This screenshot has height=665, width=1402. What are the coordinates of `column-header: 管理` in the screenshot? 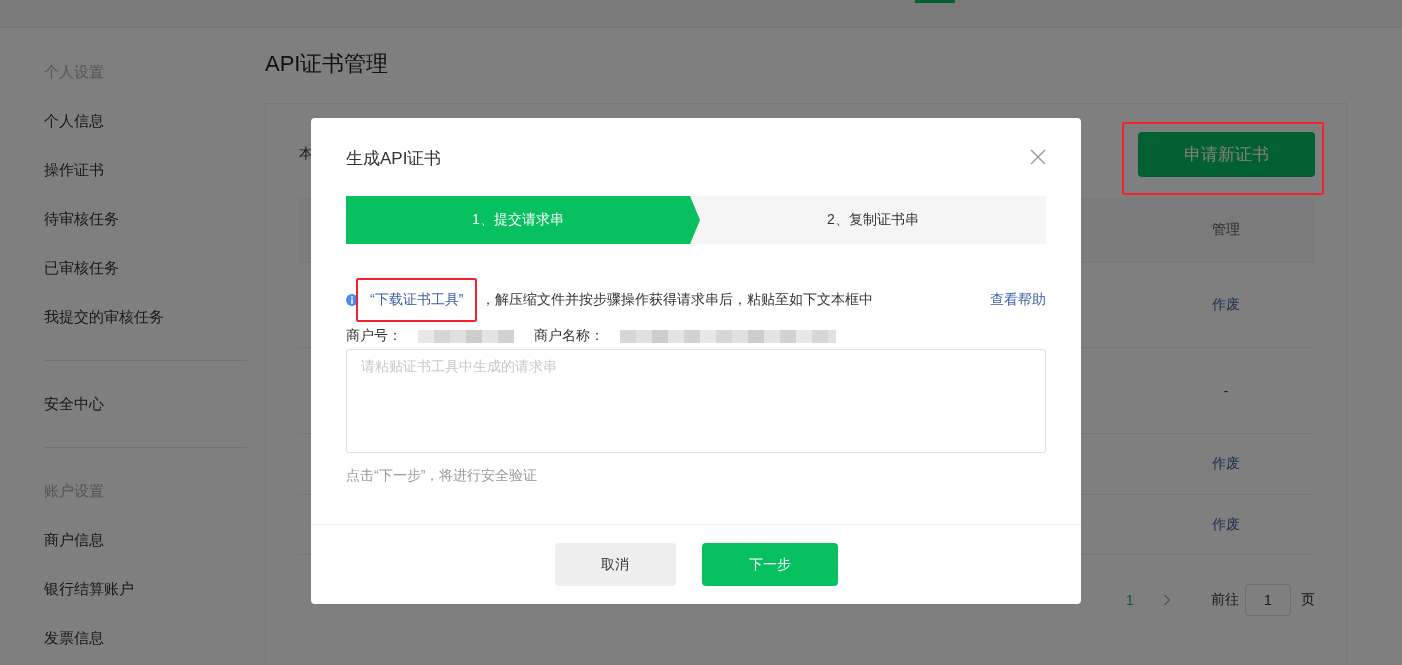 It's located at (1226, 229).